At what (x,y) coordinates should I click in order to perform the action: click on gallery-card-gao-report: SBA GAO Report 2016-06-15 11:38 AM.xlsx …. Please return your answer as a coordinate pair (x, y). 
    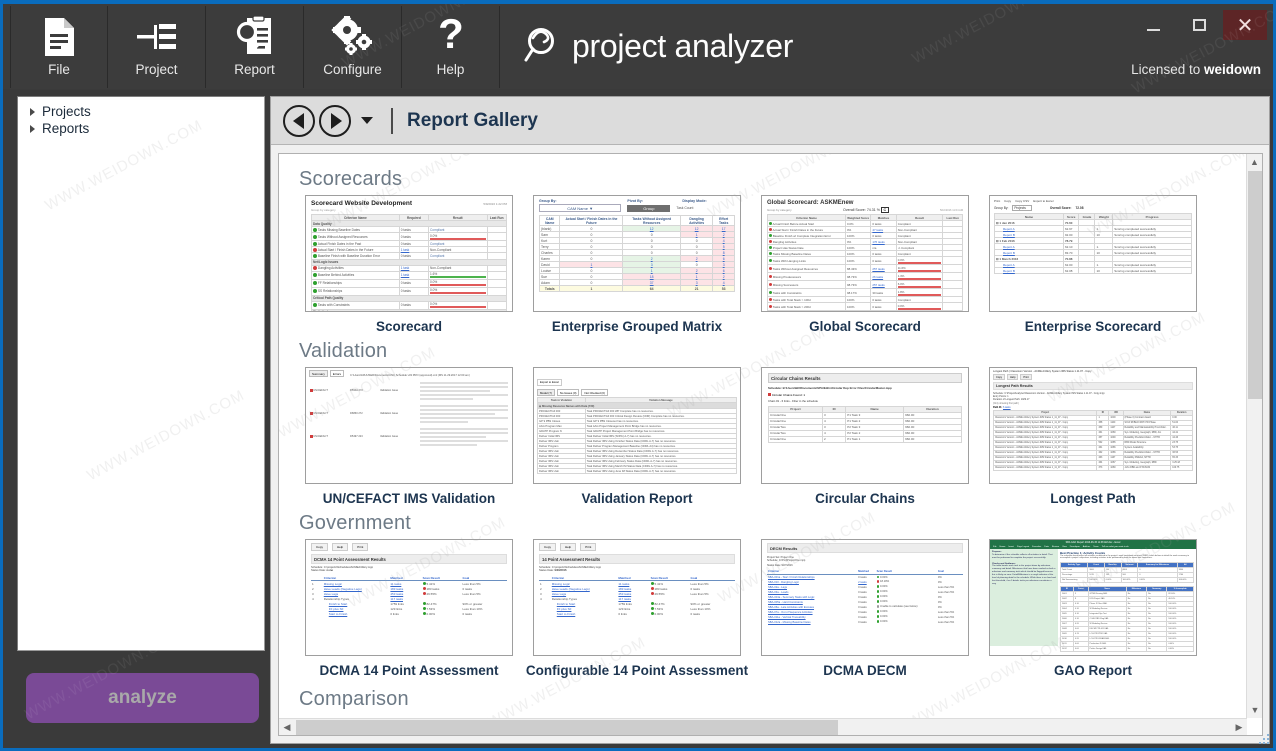
    Looking at the image, I should click on (1093, 608).